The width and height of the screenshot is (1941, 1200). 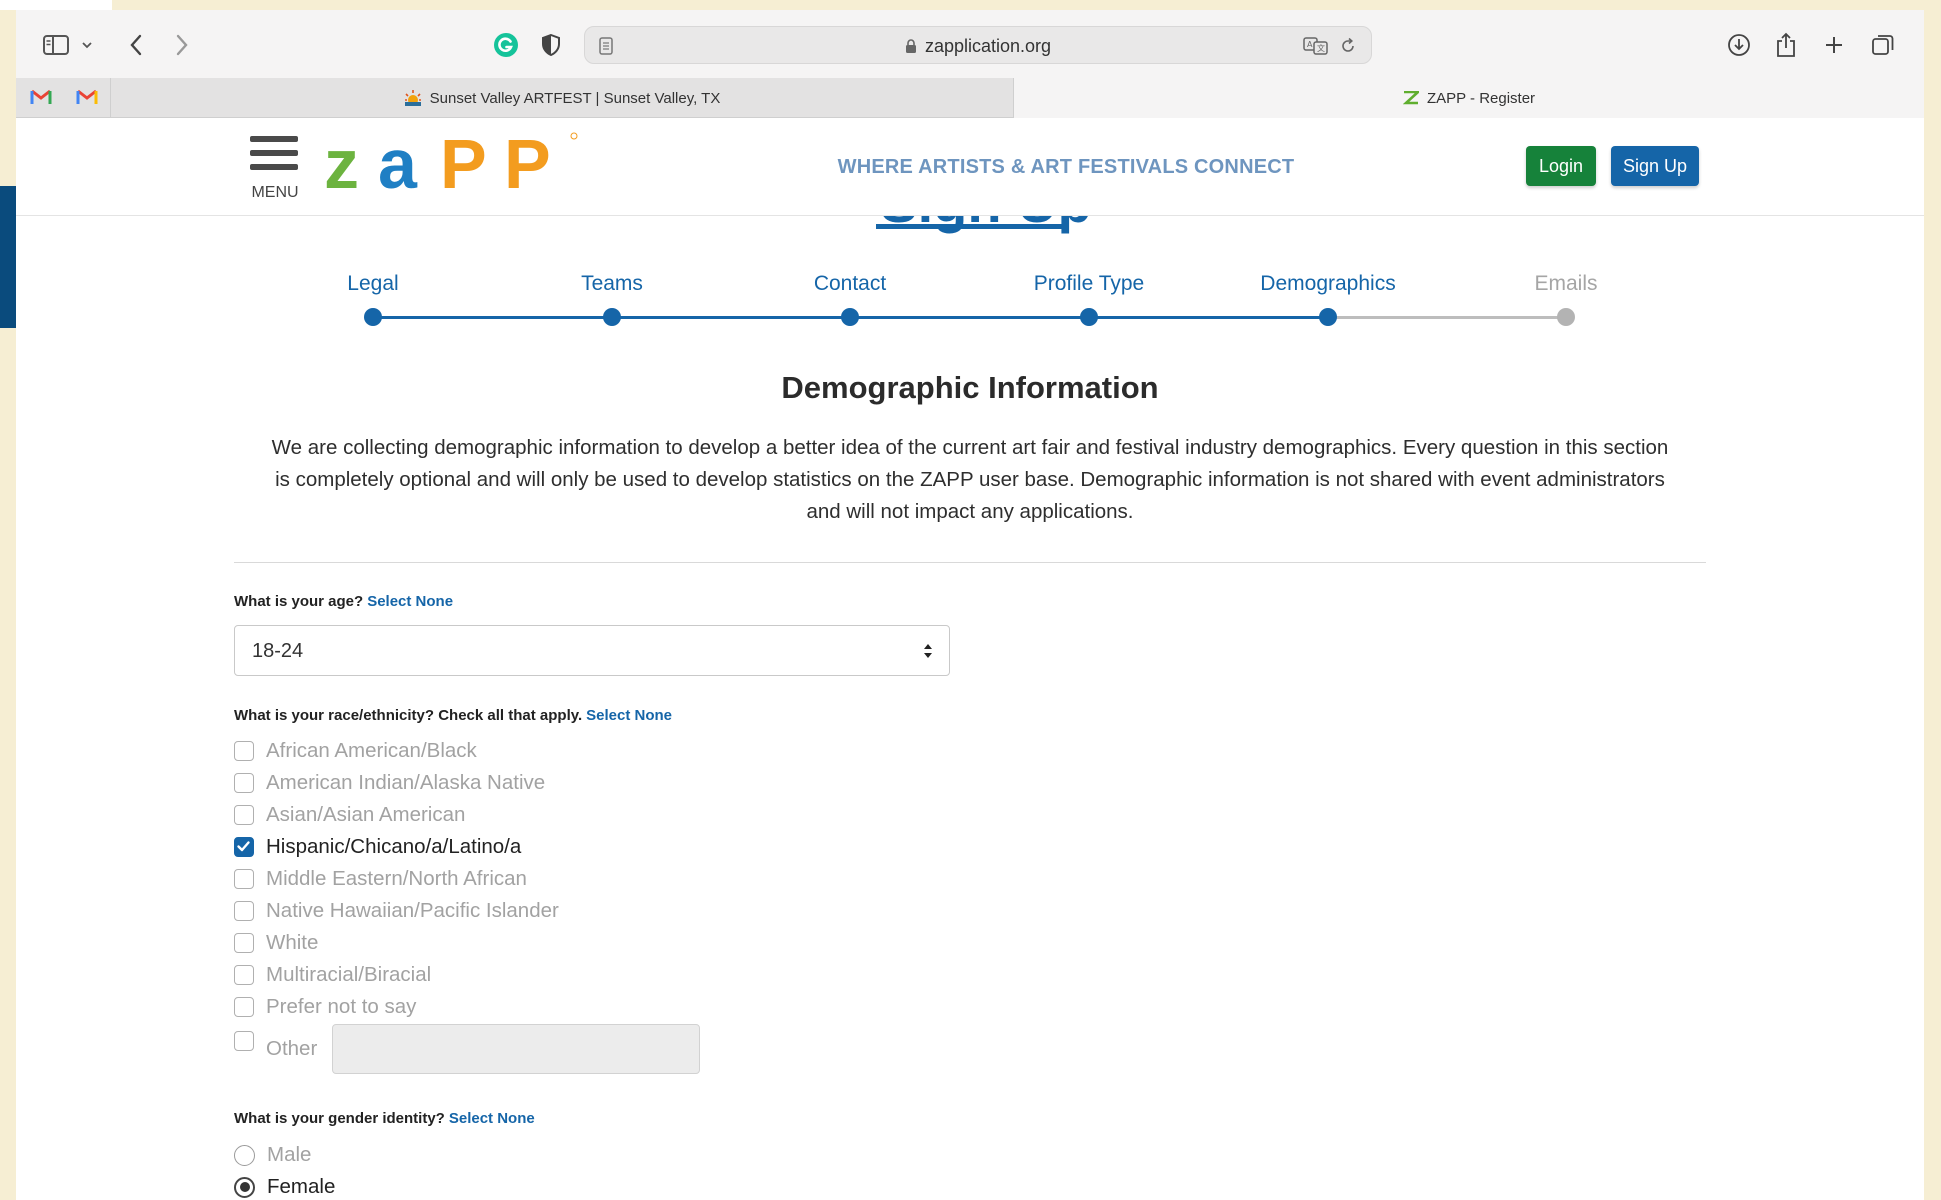 I want to click on section-title: Demographic Information, so click(x=970, y=387).